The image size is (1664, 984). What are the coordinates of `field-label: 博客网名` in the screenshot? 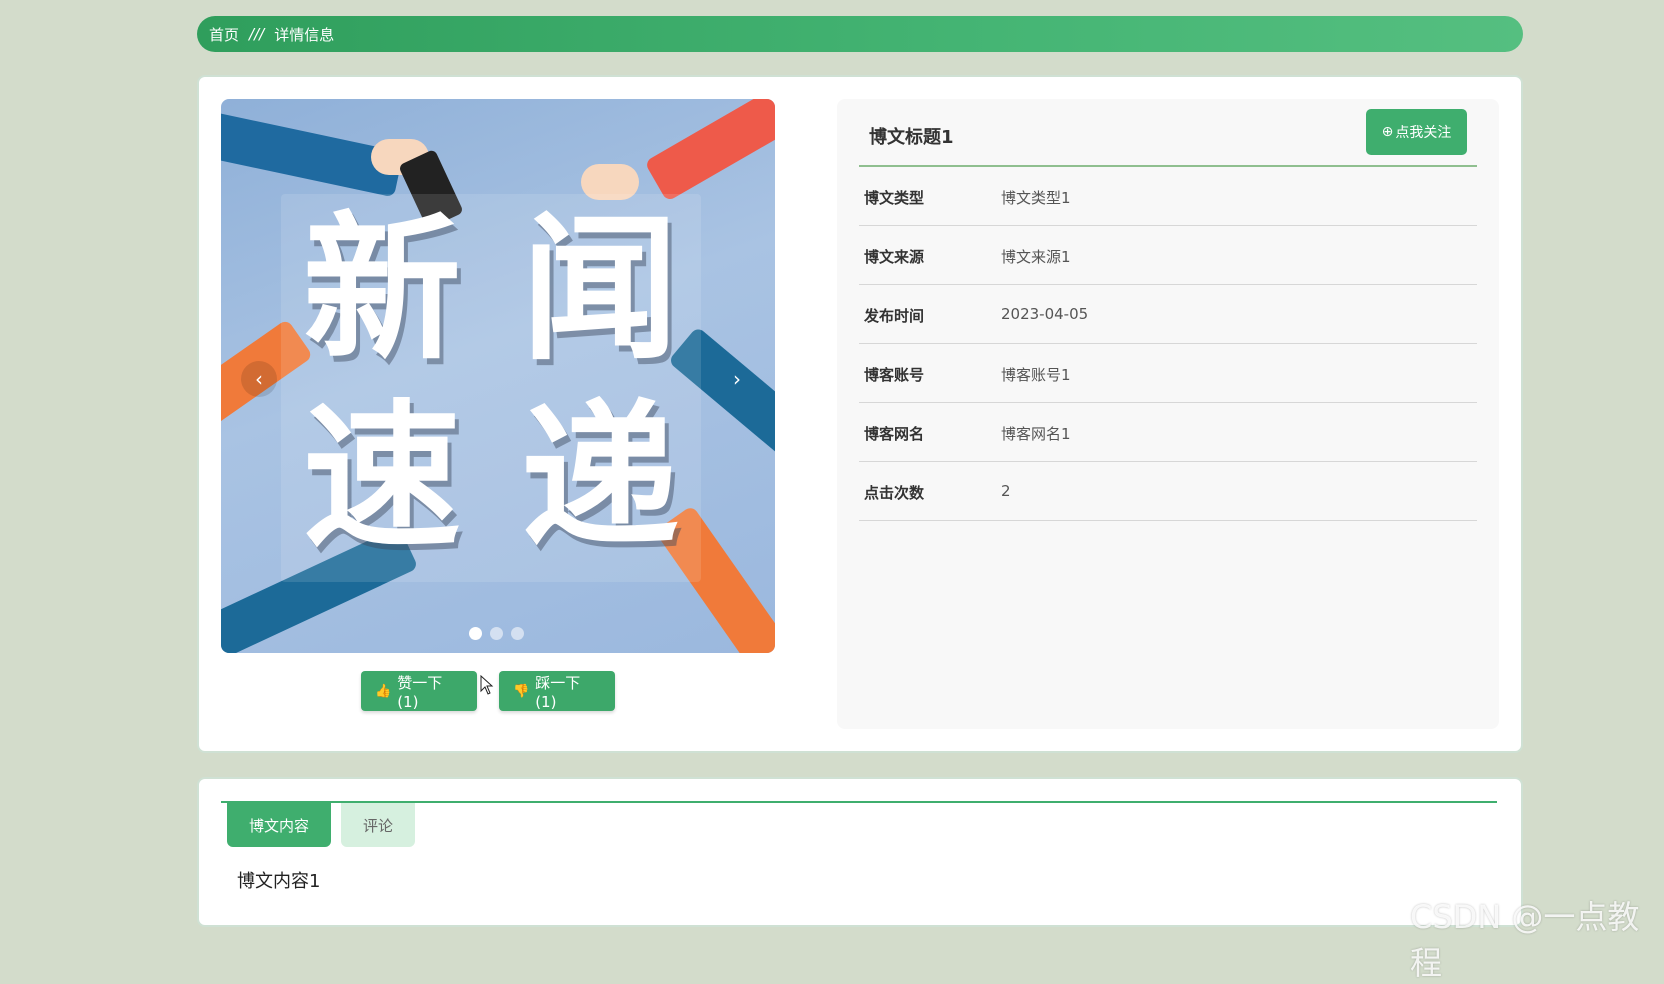 It's located at (894, 434).